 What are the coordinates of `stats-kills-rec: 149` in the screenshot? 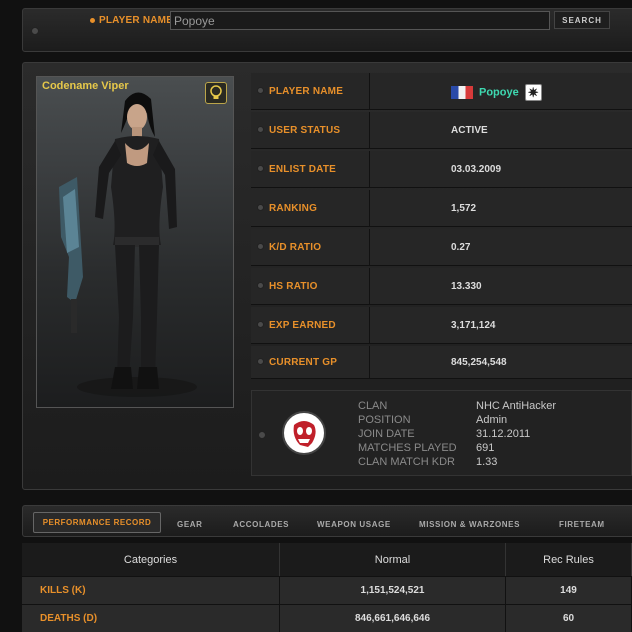 It's located at (569, 590).